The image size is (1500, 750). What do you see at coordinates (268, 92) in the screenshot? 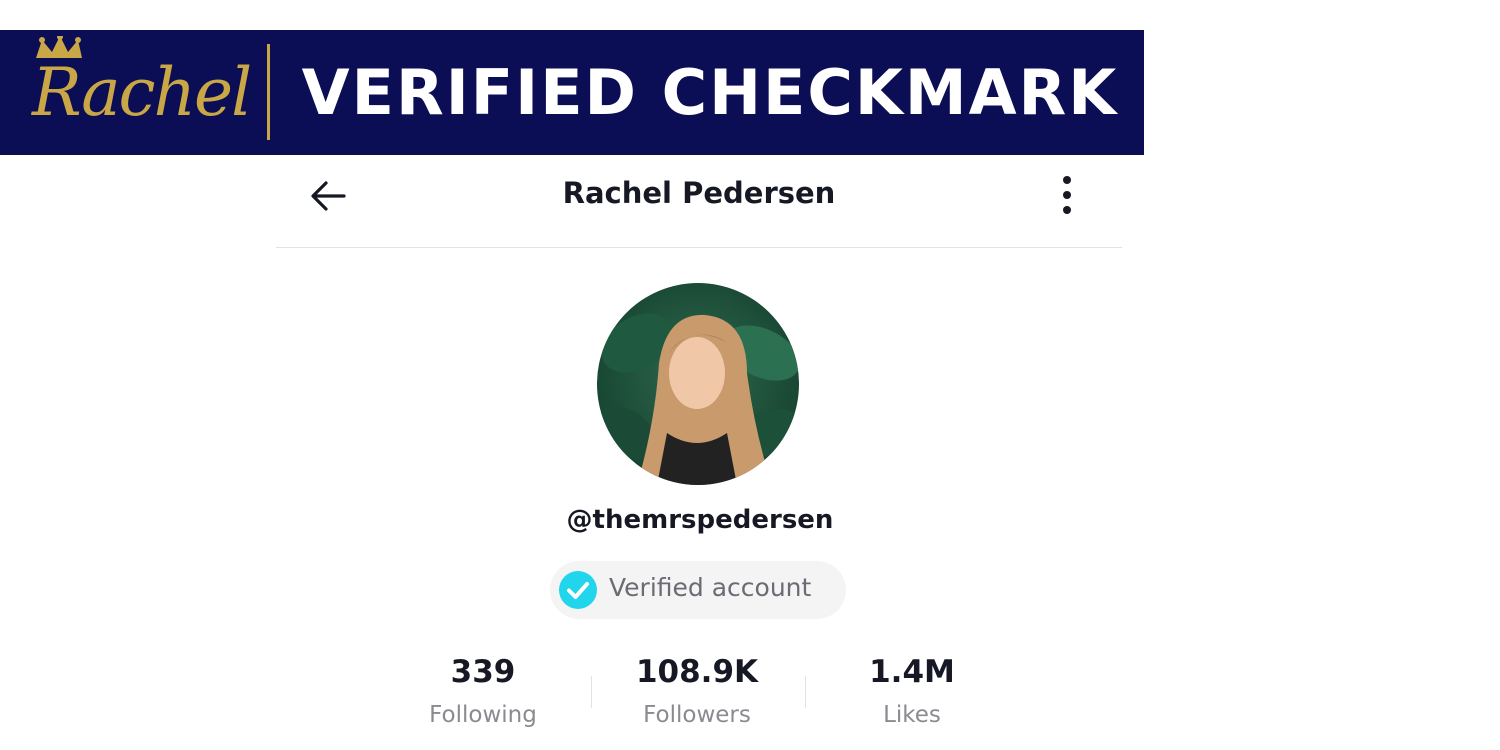
I see `banner-divider` at bounding box center [268, 92].